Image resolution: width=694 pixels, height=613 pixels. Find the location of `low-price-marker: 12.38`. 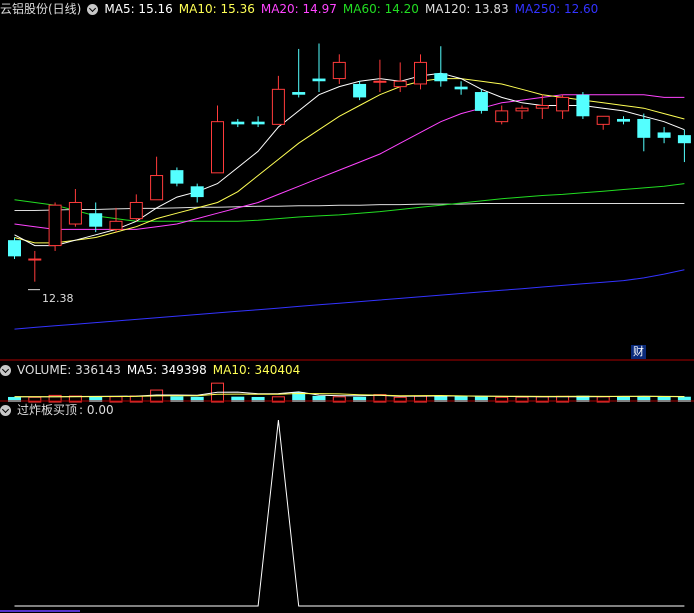

low-price-marker: 12.38 is located at coordinates (58, 298).